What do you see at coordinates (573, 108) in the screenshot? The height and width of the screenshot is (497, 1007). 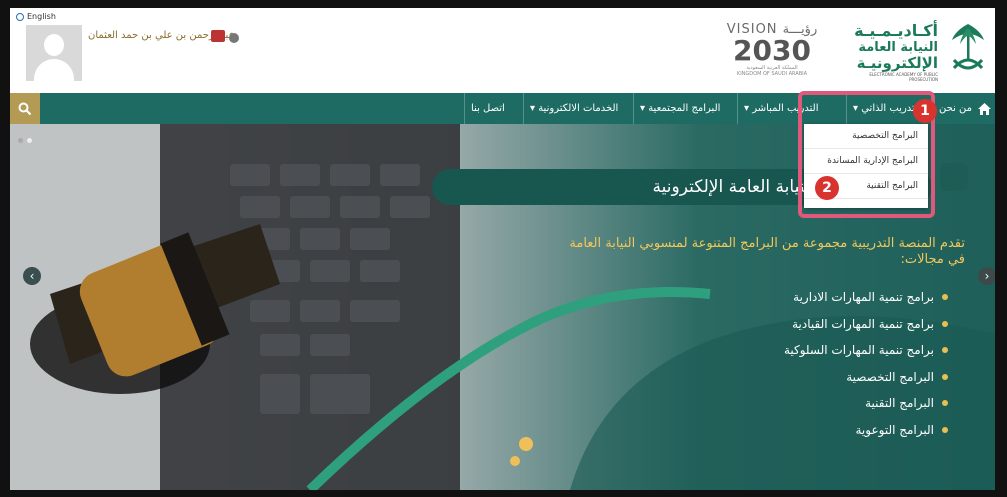 I see `nav-e-services: الخدمات الالكترونية ▾` at bounding box center [573, 108].